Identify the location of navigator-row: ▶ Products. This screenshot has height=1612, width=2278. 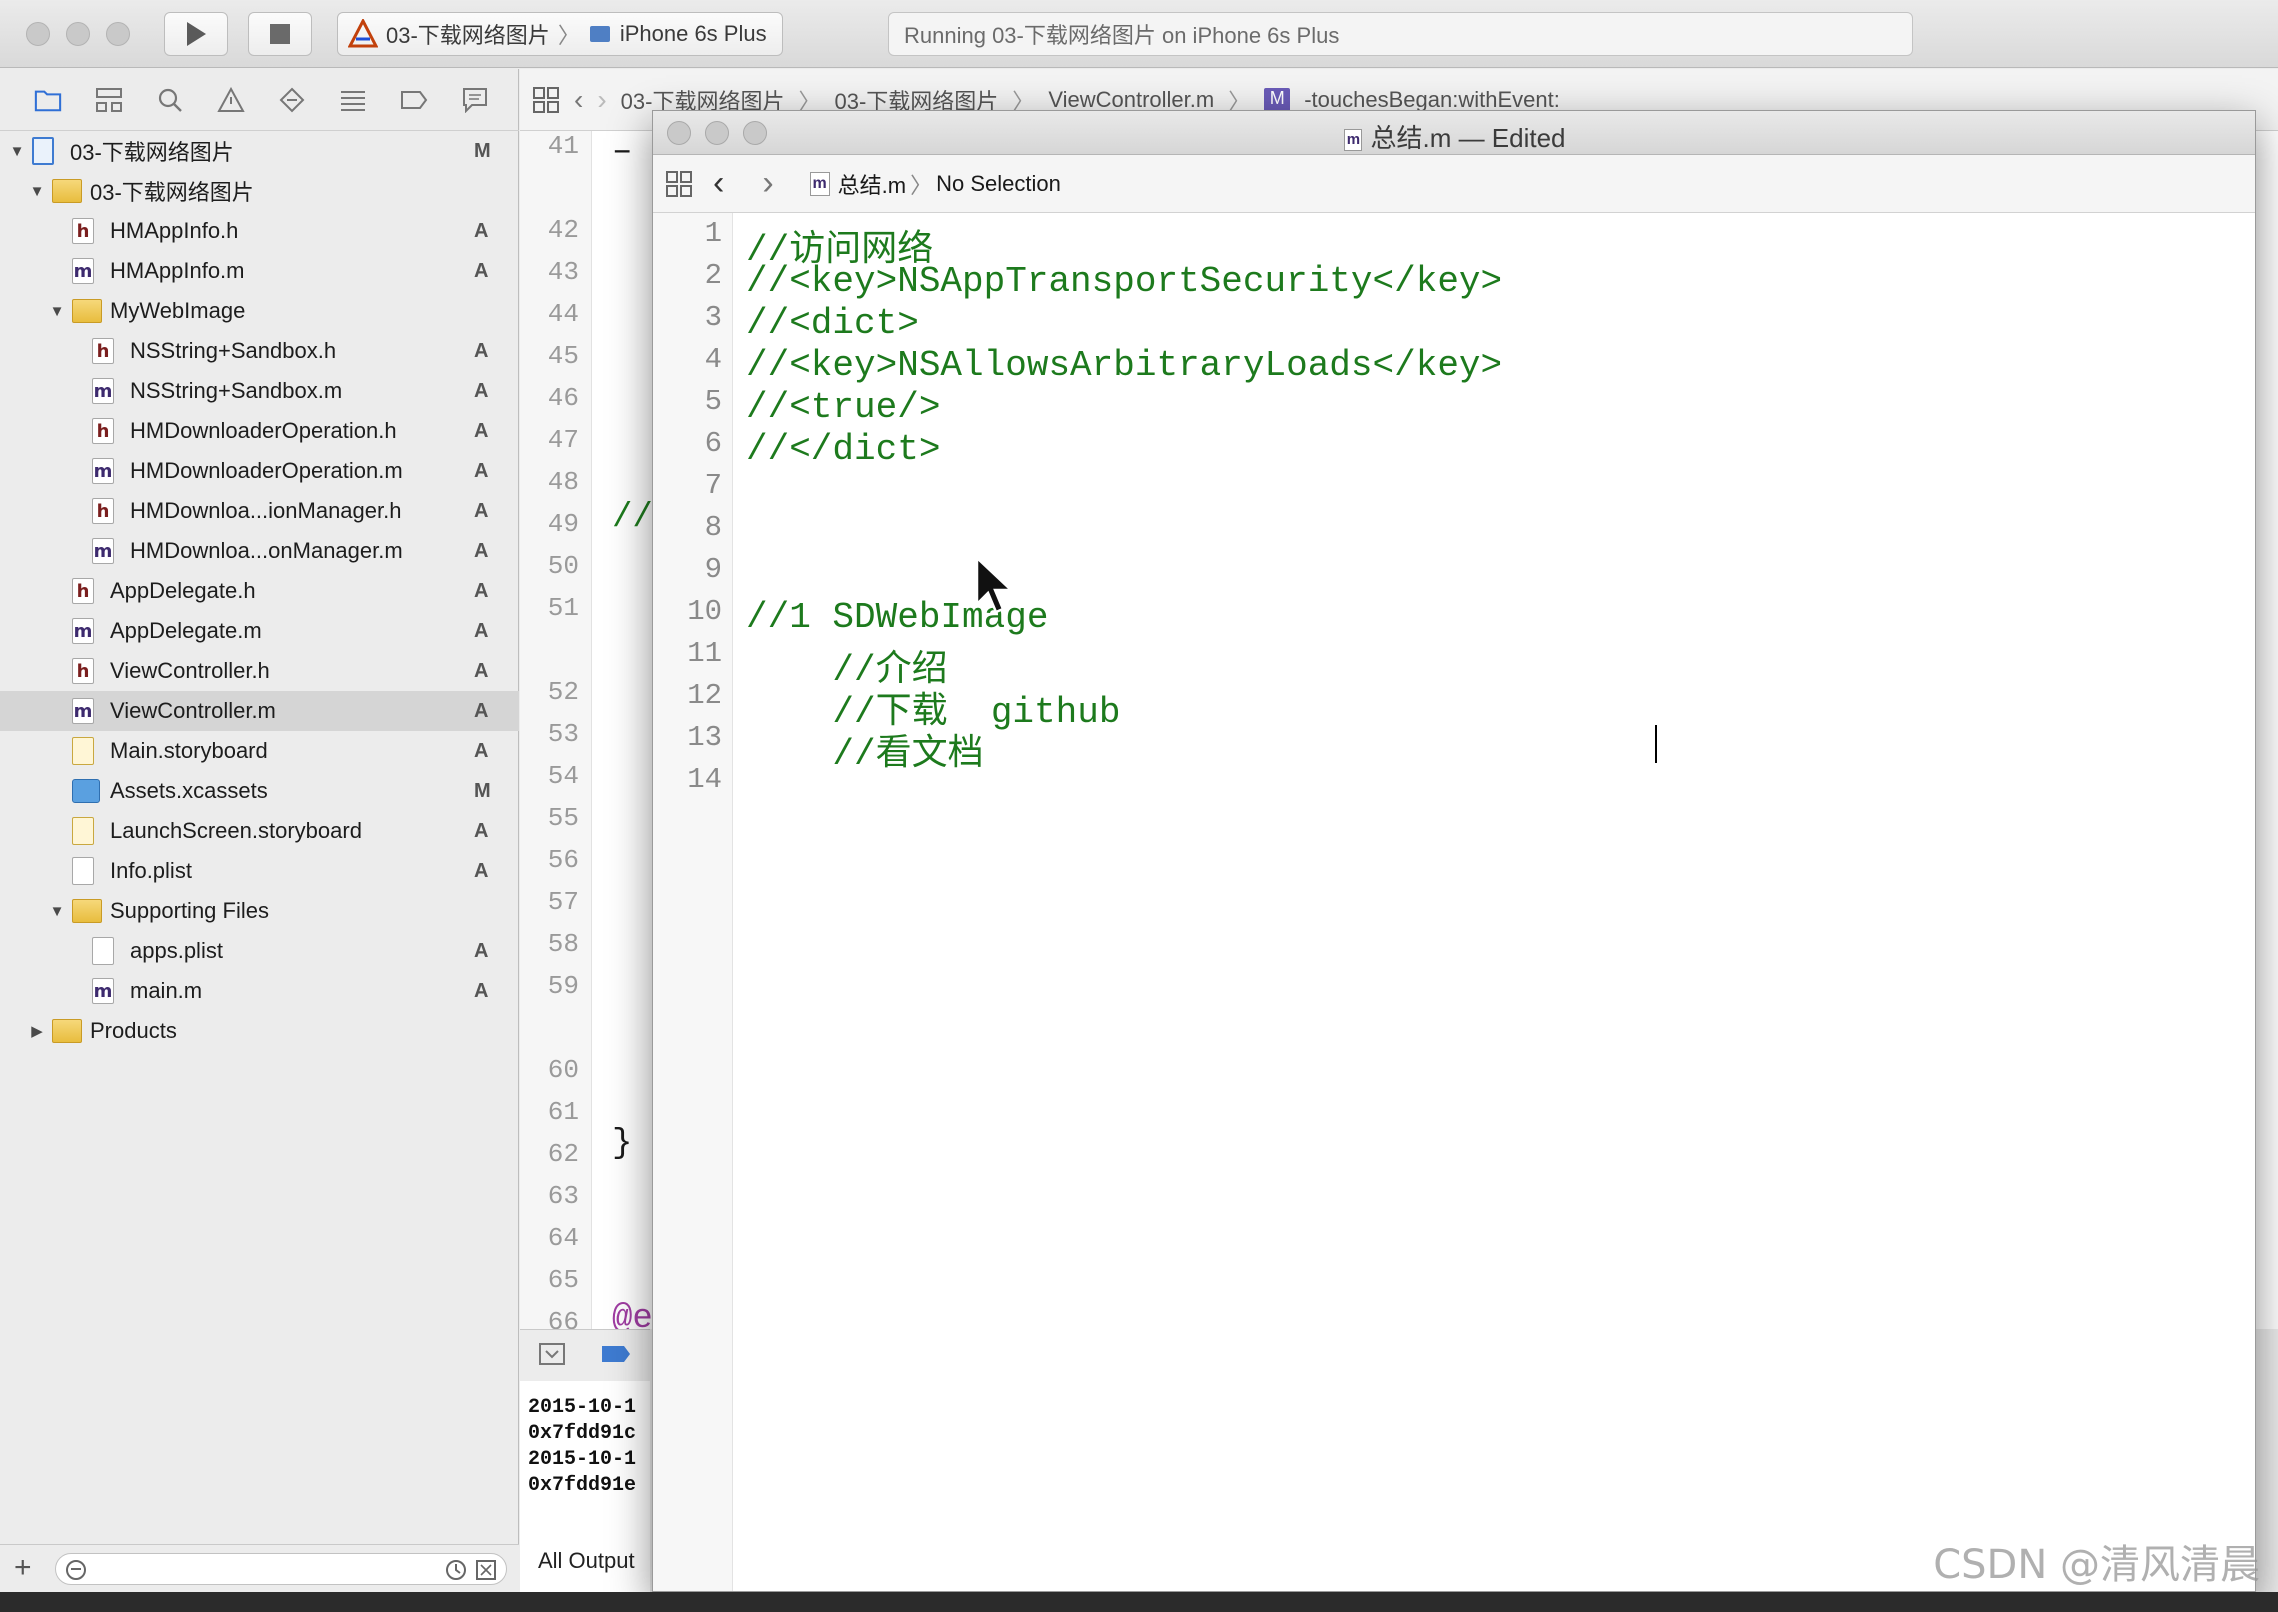
(259, 1031).